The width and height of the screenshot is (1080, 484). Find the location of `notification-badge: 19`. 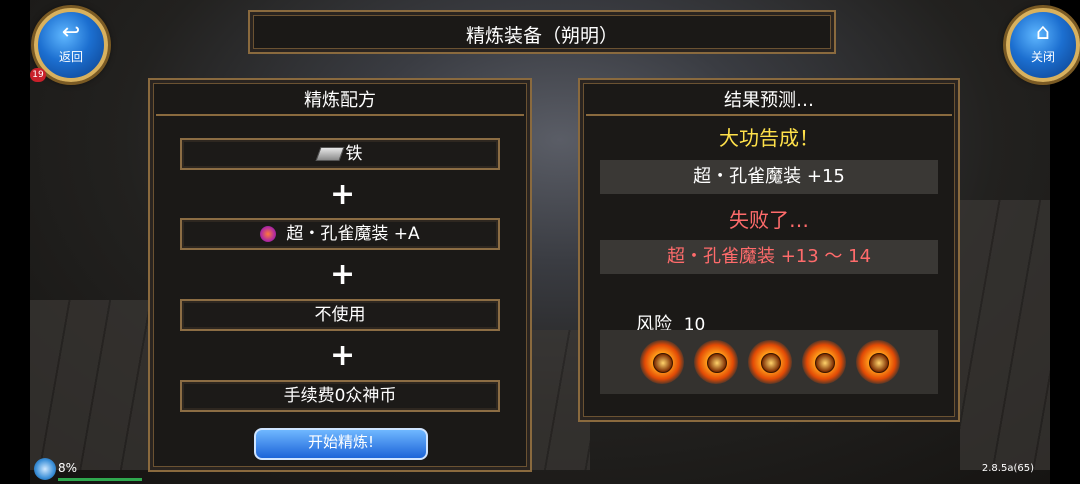

notification-badge: 19 is located at coordinates (38, 75).